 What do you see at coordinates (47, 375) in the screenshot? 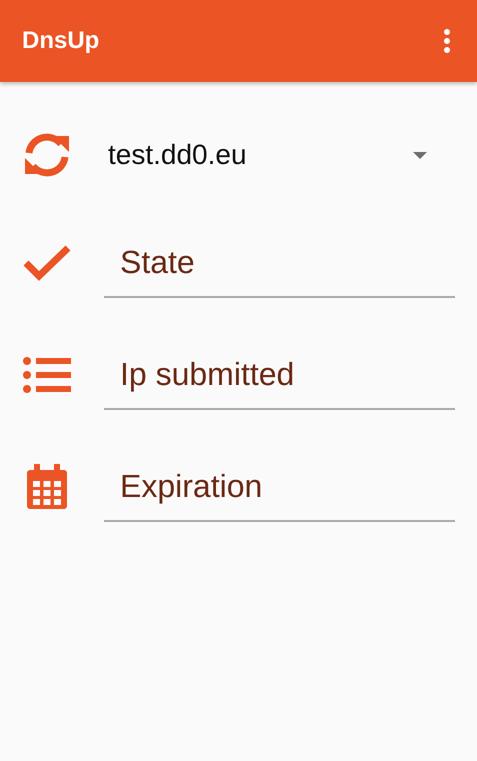
I see `list-icon` at bounding box center [47, 375].